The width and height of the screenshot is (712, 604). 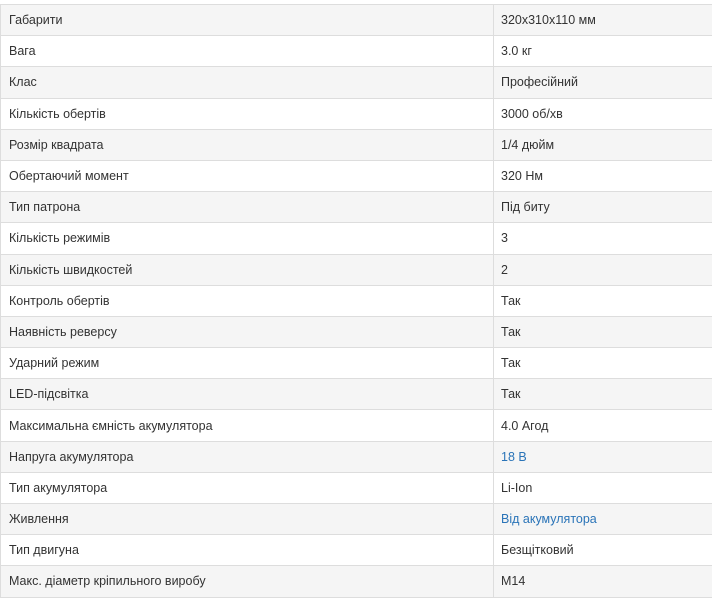 I want to click on spec-row: Кількість режимів 3, so click(x=356, y=238).